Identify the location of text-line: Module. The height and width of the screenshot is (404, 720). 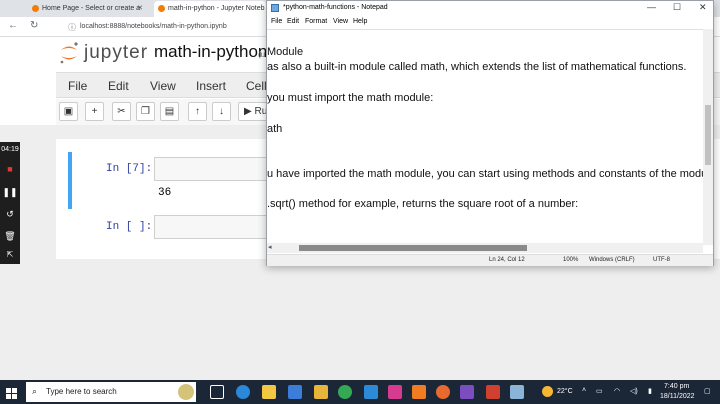
(285, 52).